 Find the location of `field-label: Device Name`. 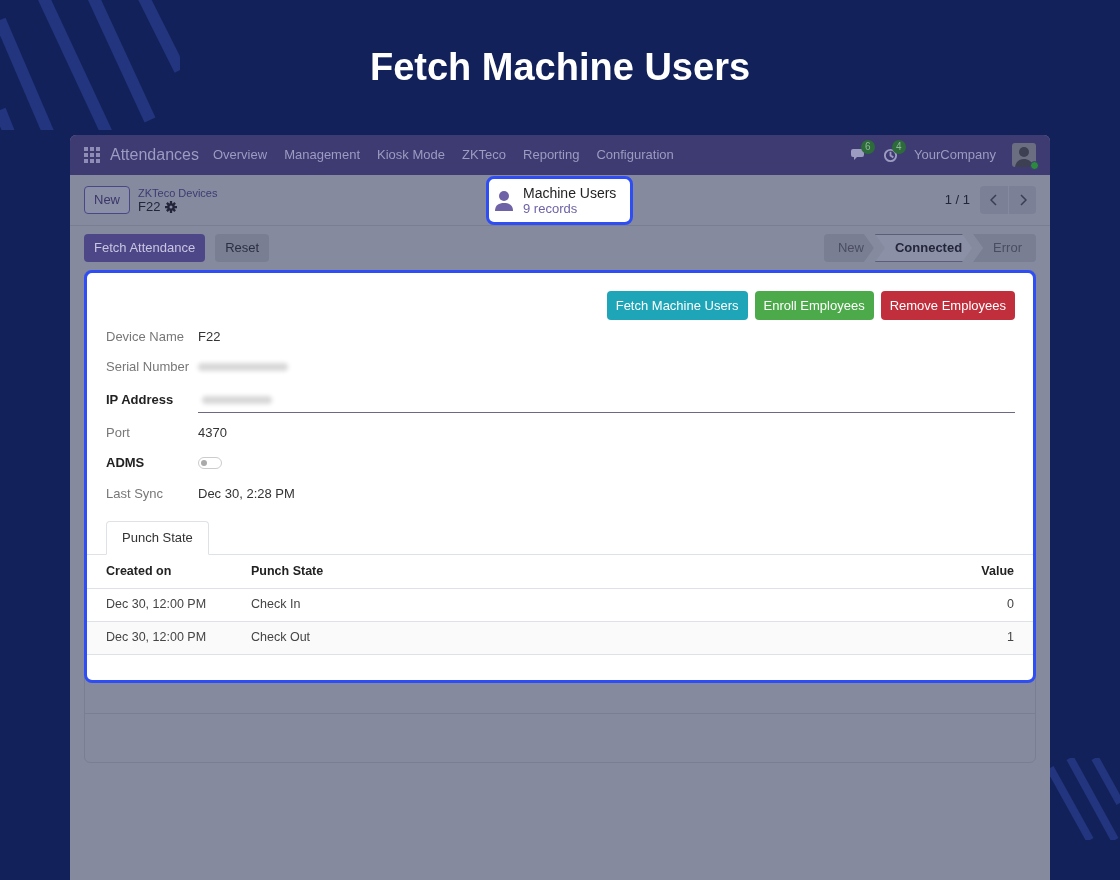

field-label: Device Name is located at coordinates (146, 337).